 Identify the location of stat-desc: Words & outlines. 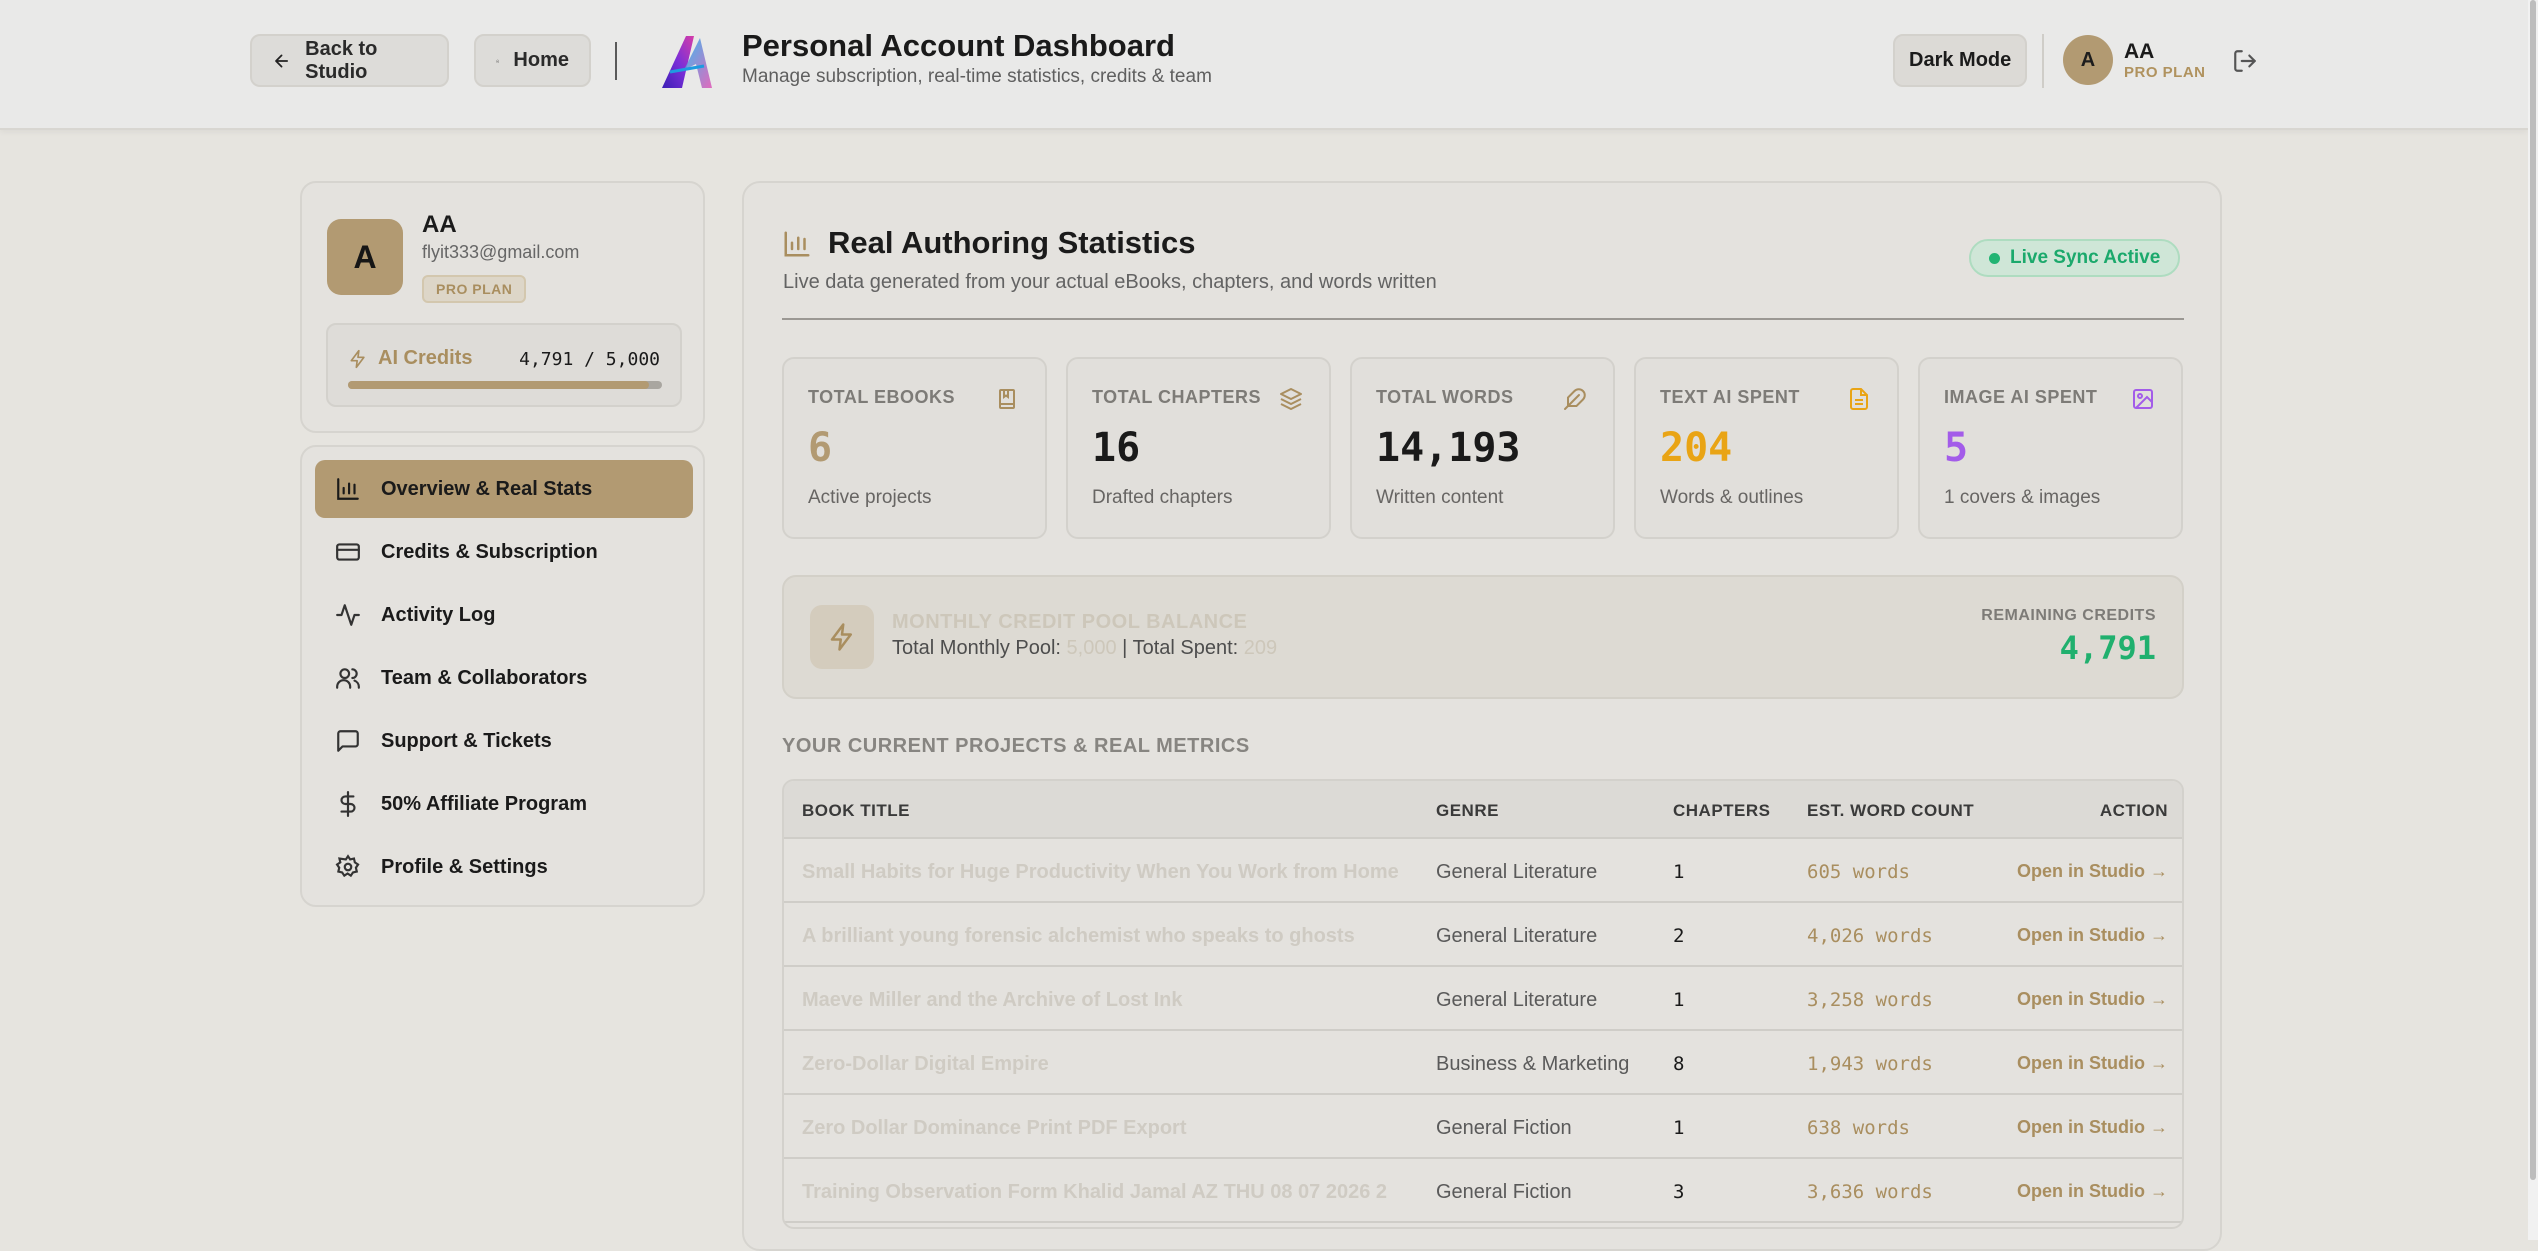
(1732, 497).